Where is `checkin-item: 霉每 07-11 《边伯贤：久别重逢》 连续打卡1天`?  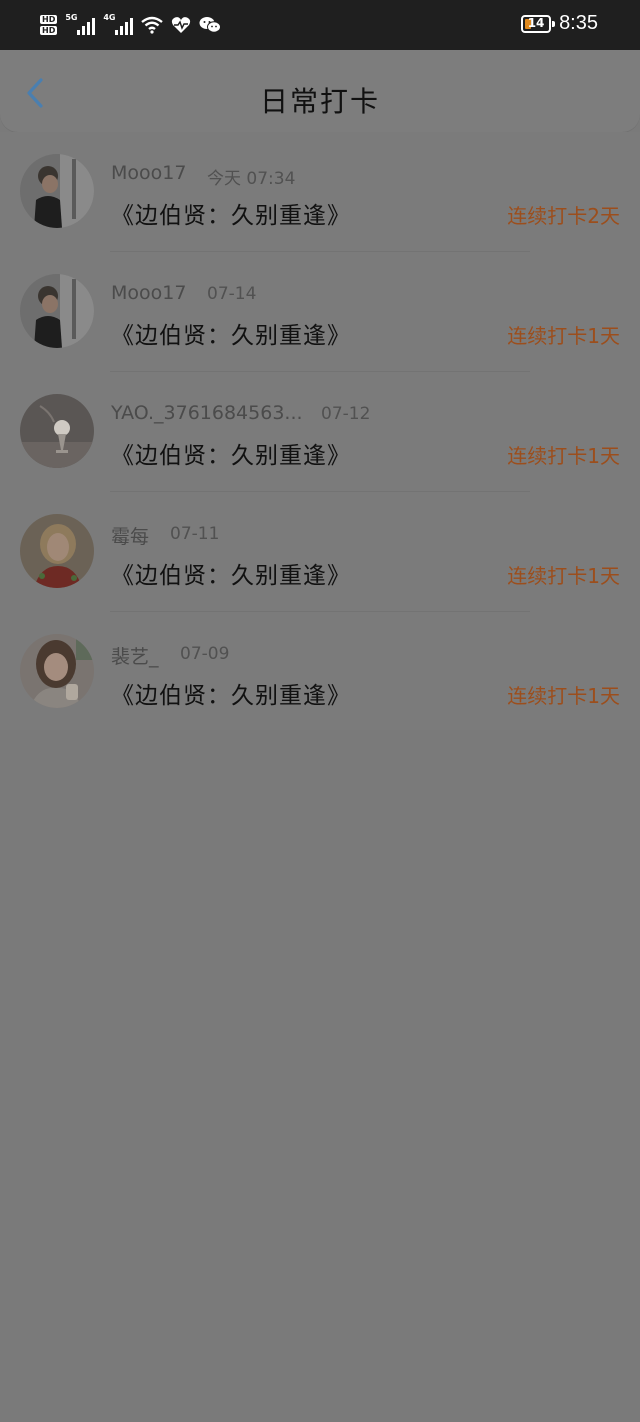 checkin-item: 霉每 07-11 《边伯贤：久别重逢》 连续打卡1天 is located at coordinates (320, 552).